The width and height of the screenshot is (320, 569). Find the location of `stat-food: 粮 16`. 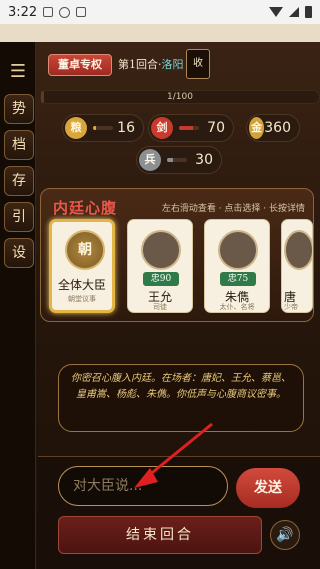

stat-food: 粮 16 is located at coordinates (103, 128).